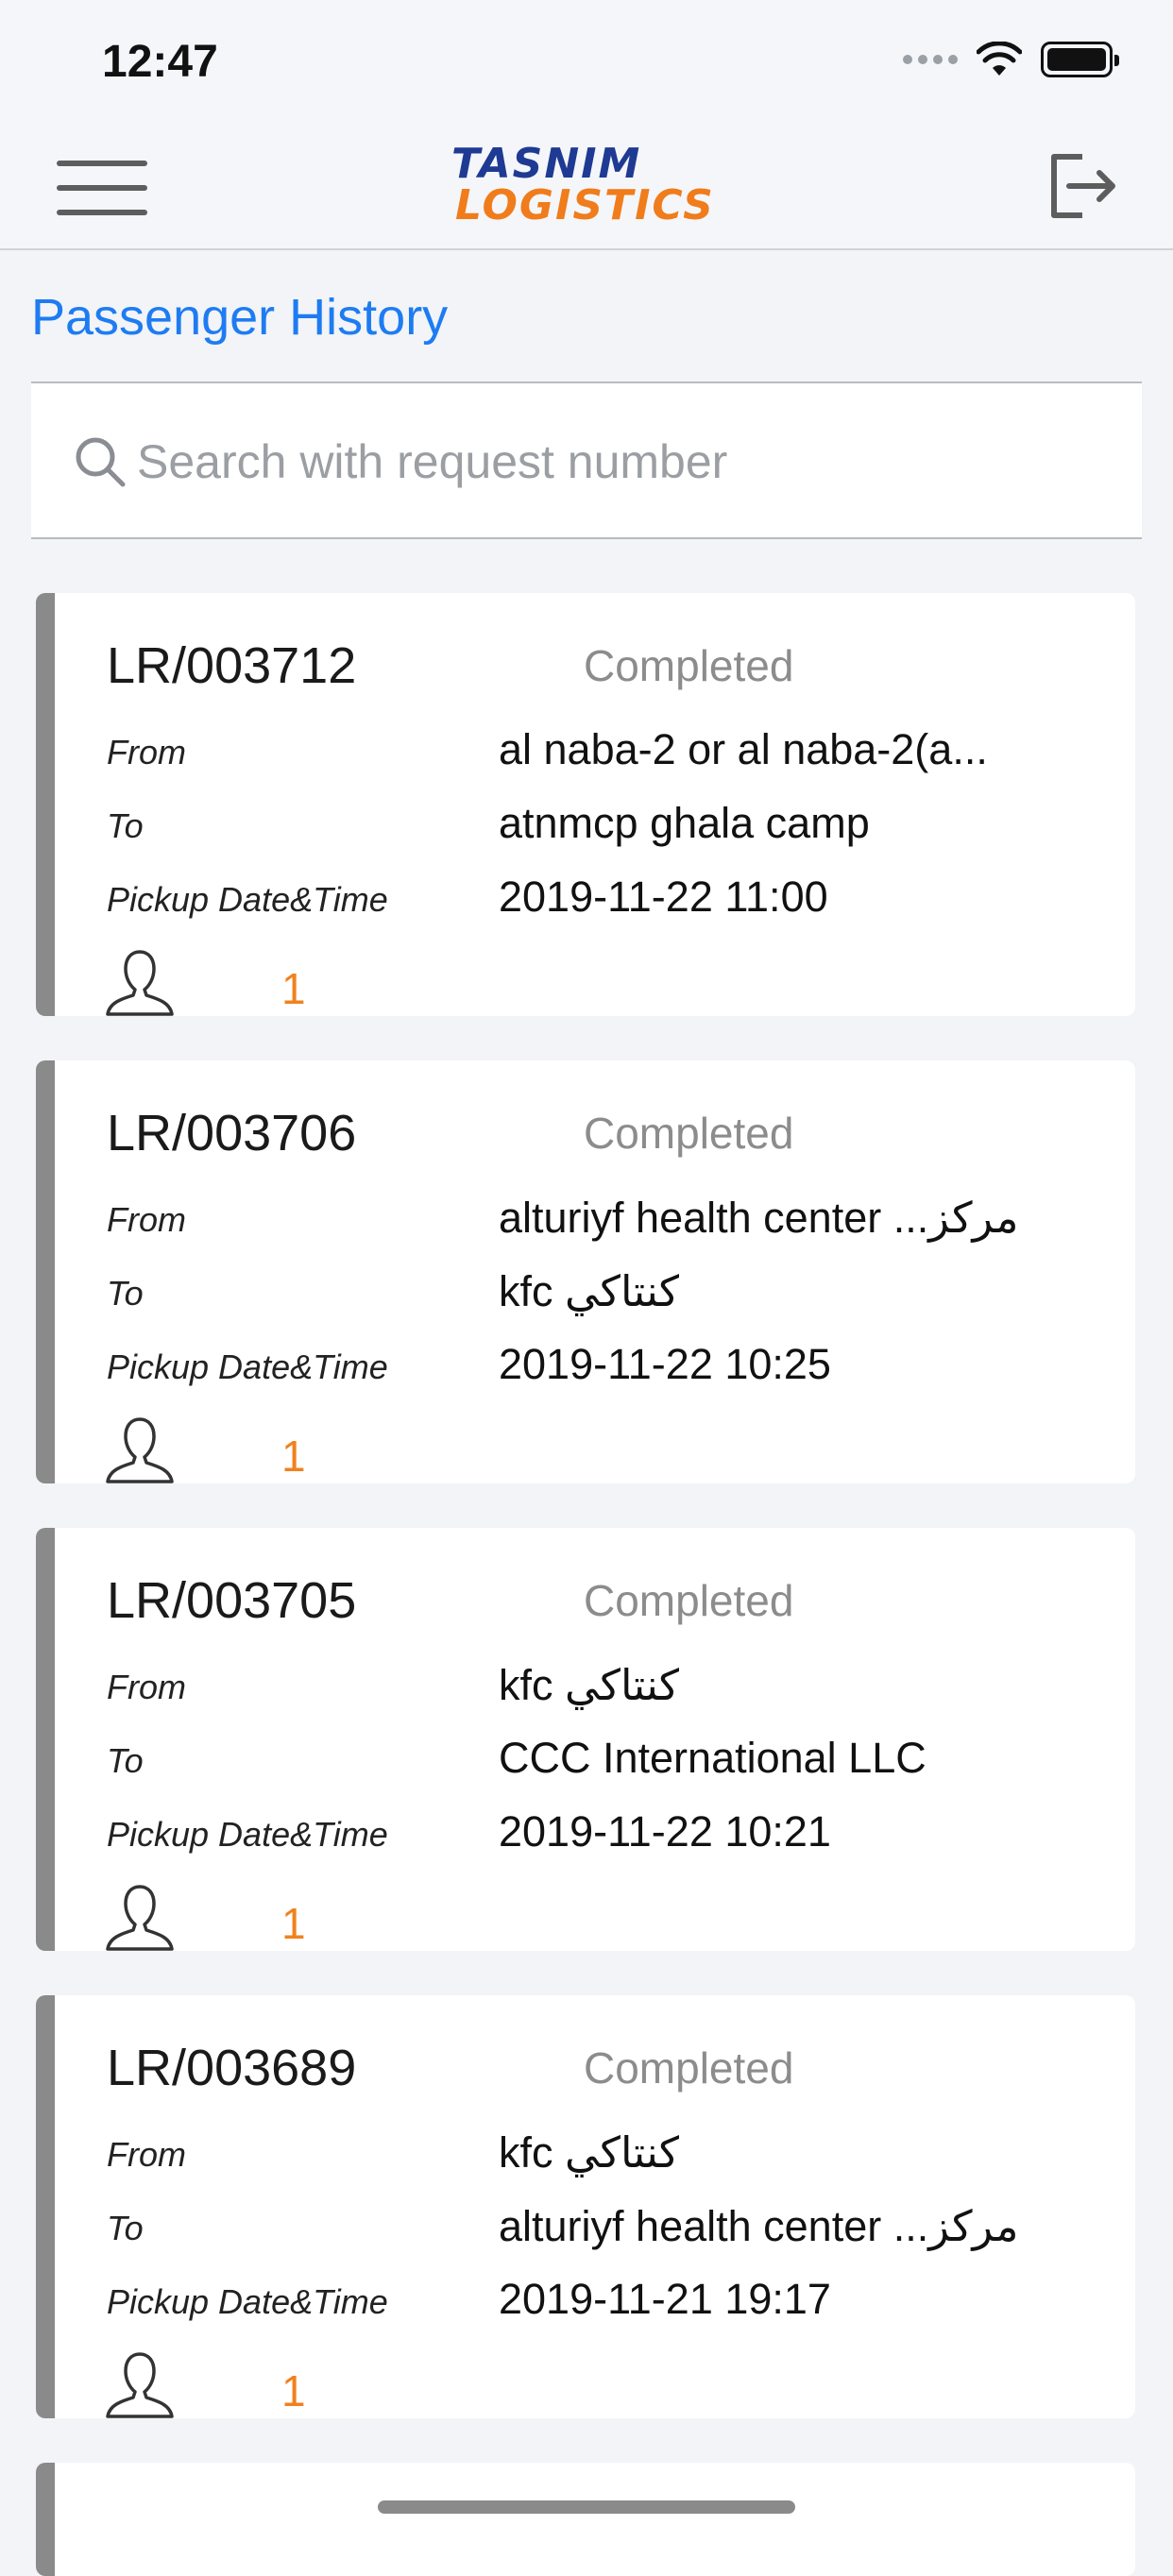 Image resolution: width=1173 pixels, height=2576 pixels. Describe the element at coordinates (712, 1758) in the screenshot. I see `to-value: CCC International LLC` at that location.